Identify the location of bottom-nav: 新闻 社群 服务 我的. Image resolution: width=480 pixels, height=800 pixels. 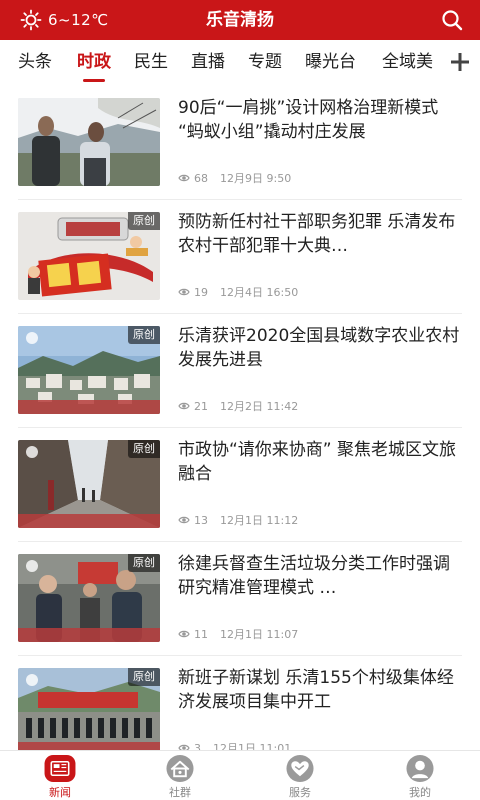
(240, 775).